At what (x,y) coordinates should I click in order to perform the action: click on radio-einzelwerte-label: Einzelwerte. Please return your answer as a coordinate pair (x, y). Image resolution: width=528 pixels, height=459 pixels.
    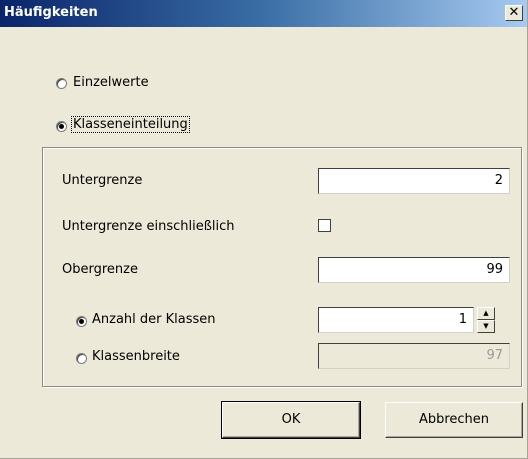
    Looking at the image, I should click on (111, 82).